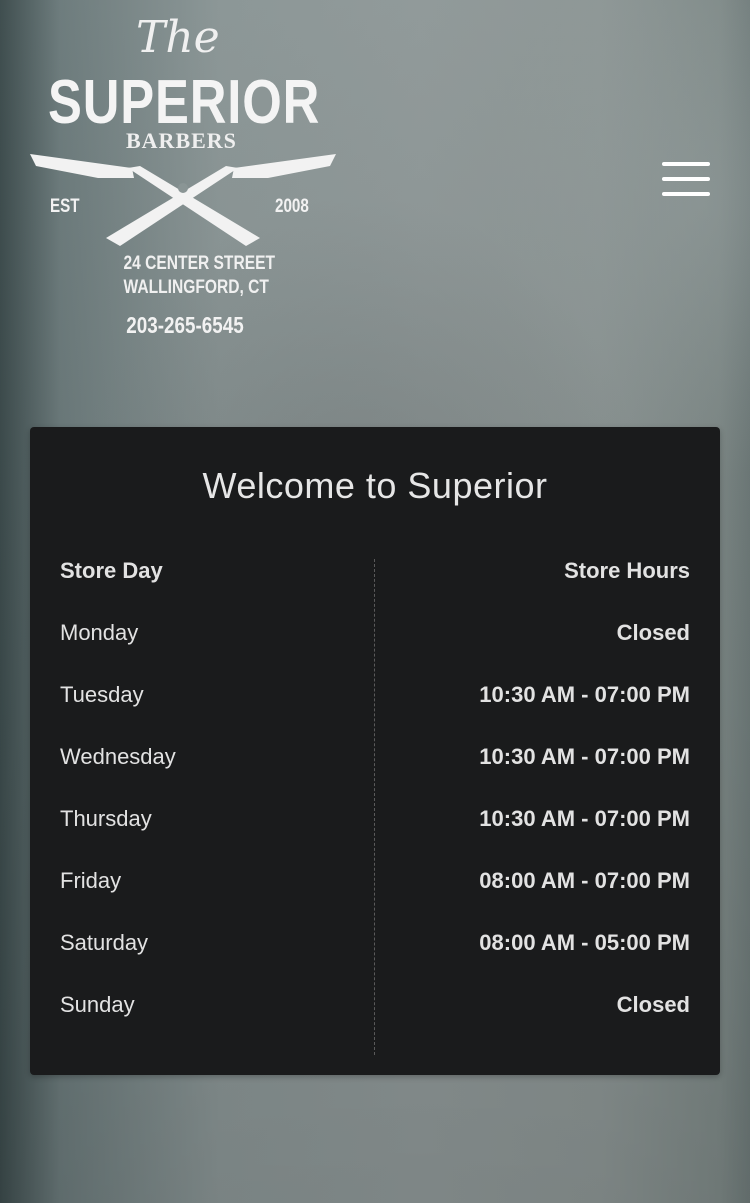 The width and height of the screenshot is (750, 1203). What do you see at coordinates (199, 263) in the screenshot?
I see `address-line-1: 24 CENTER STREET` at bounding box center [199, 263].